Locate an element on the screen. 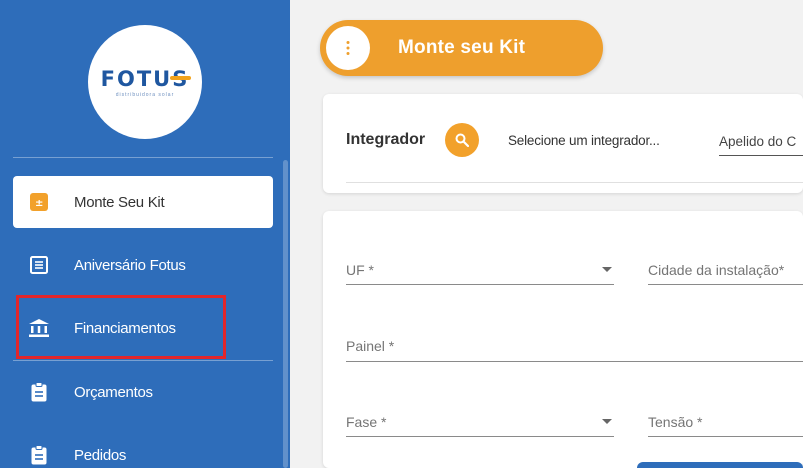 Image resolution: width=803 pixels, height=468 pixels. sidebar-item-label: Pedidos is located at coordinates (100, 455).